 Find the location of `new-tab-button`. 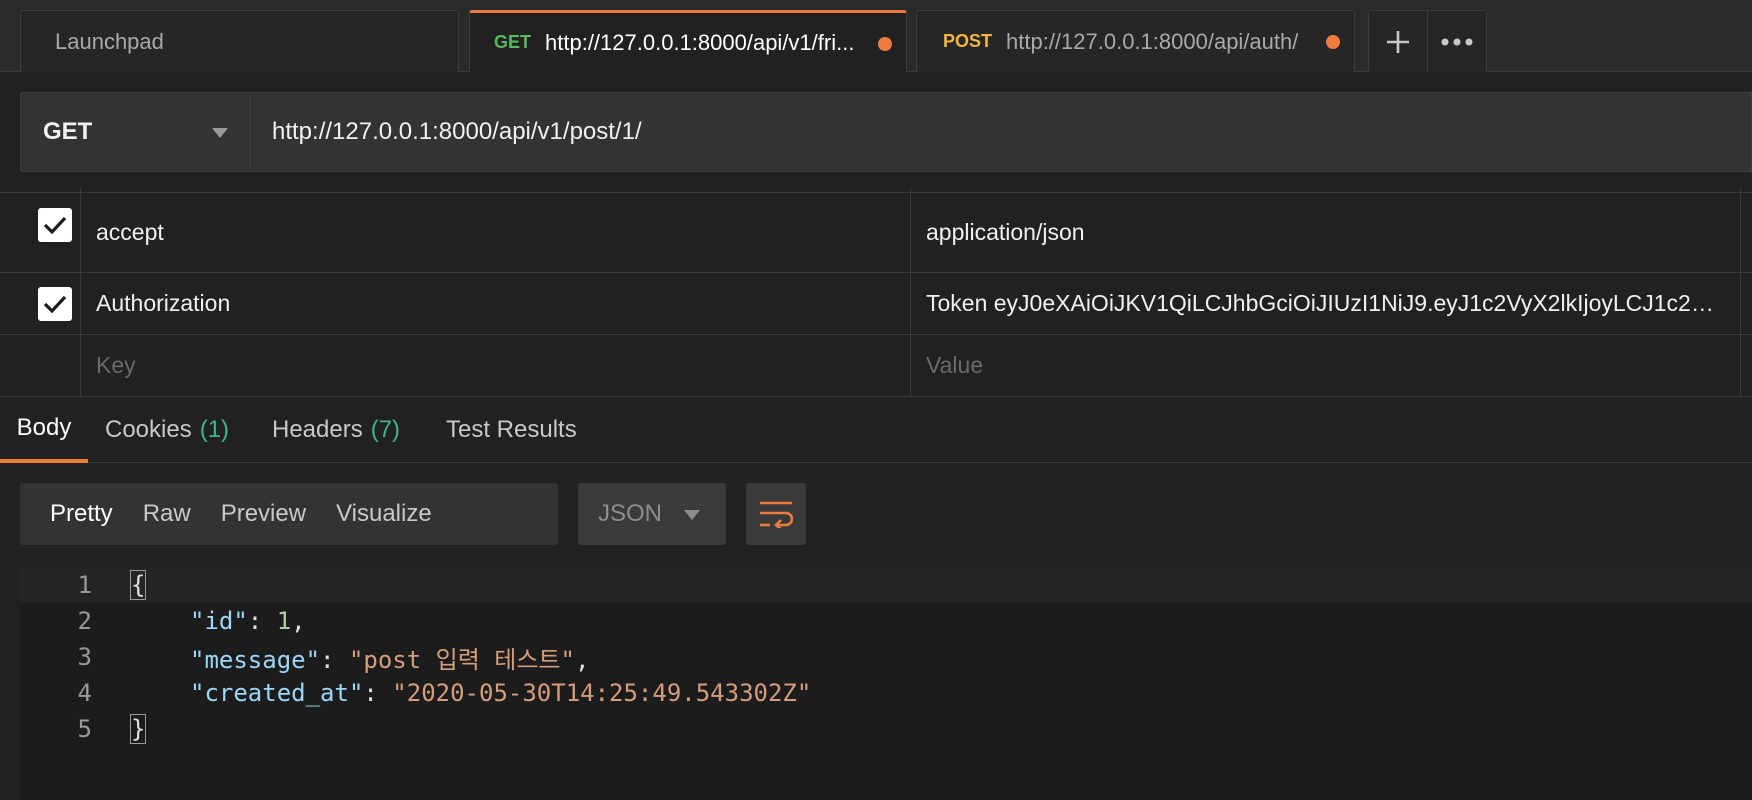

new-tab-button is located at coordinates (1398, 41).